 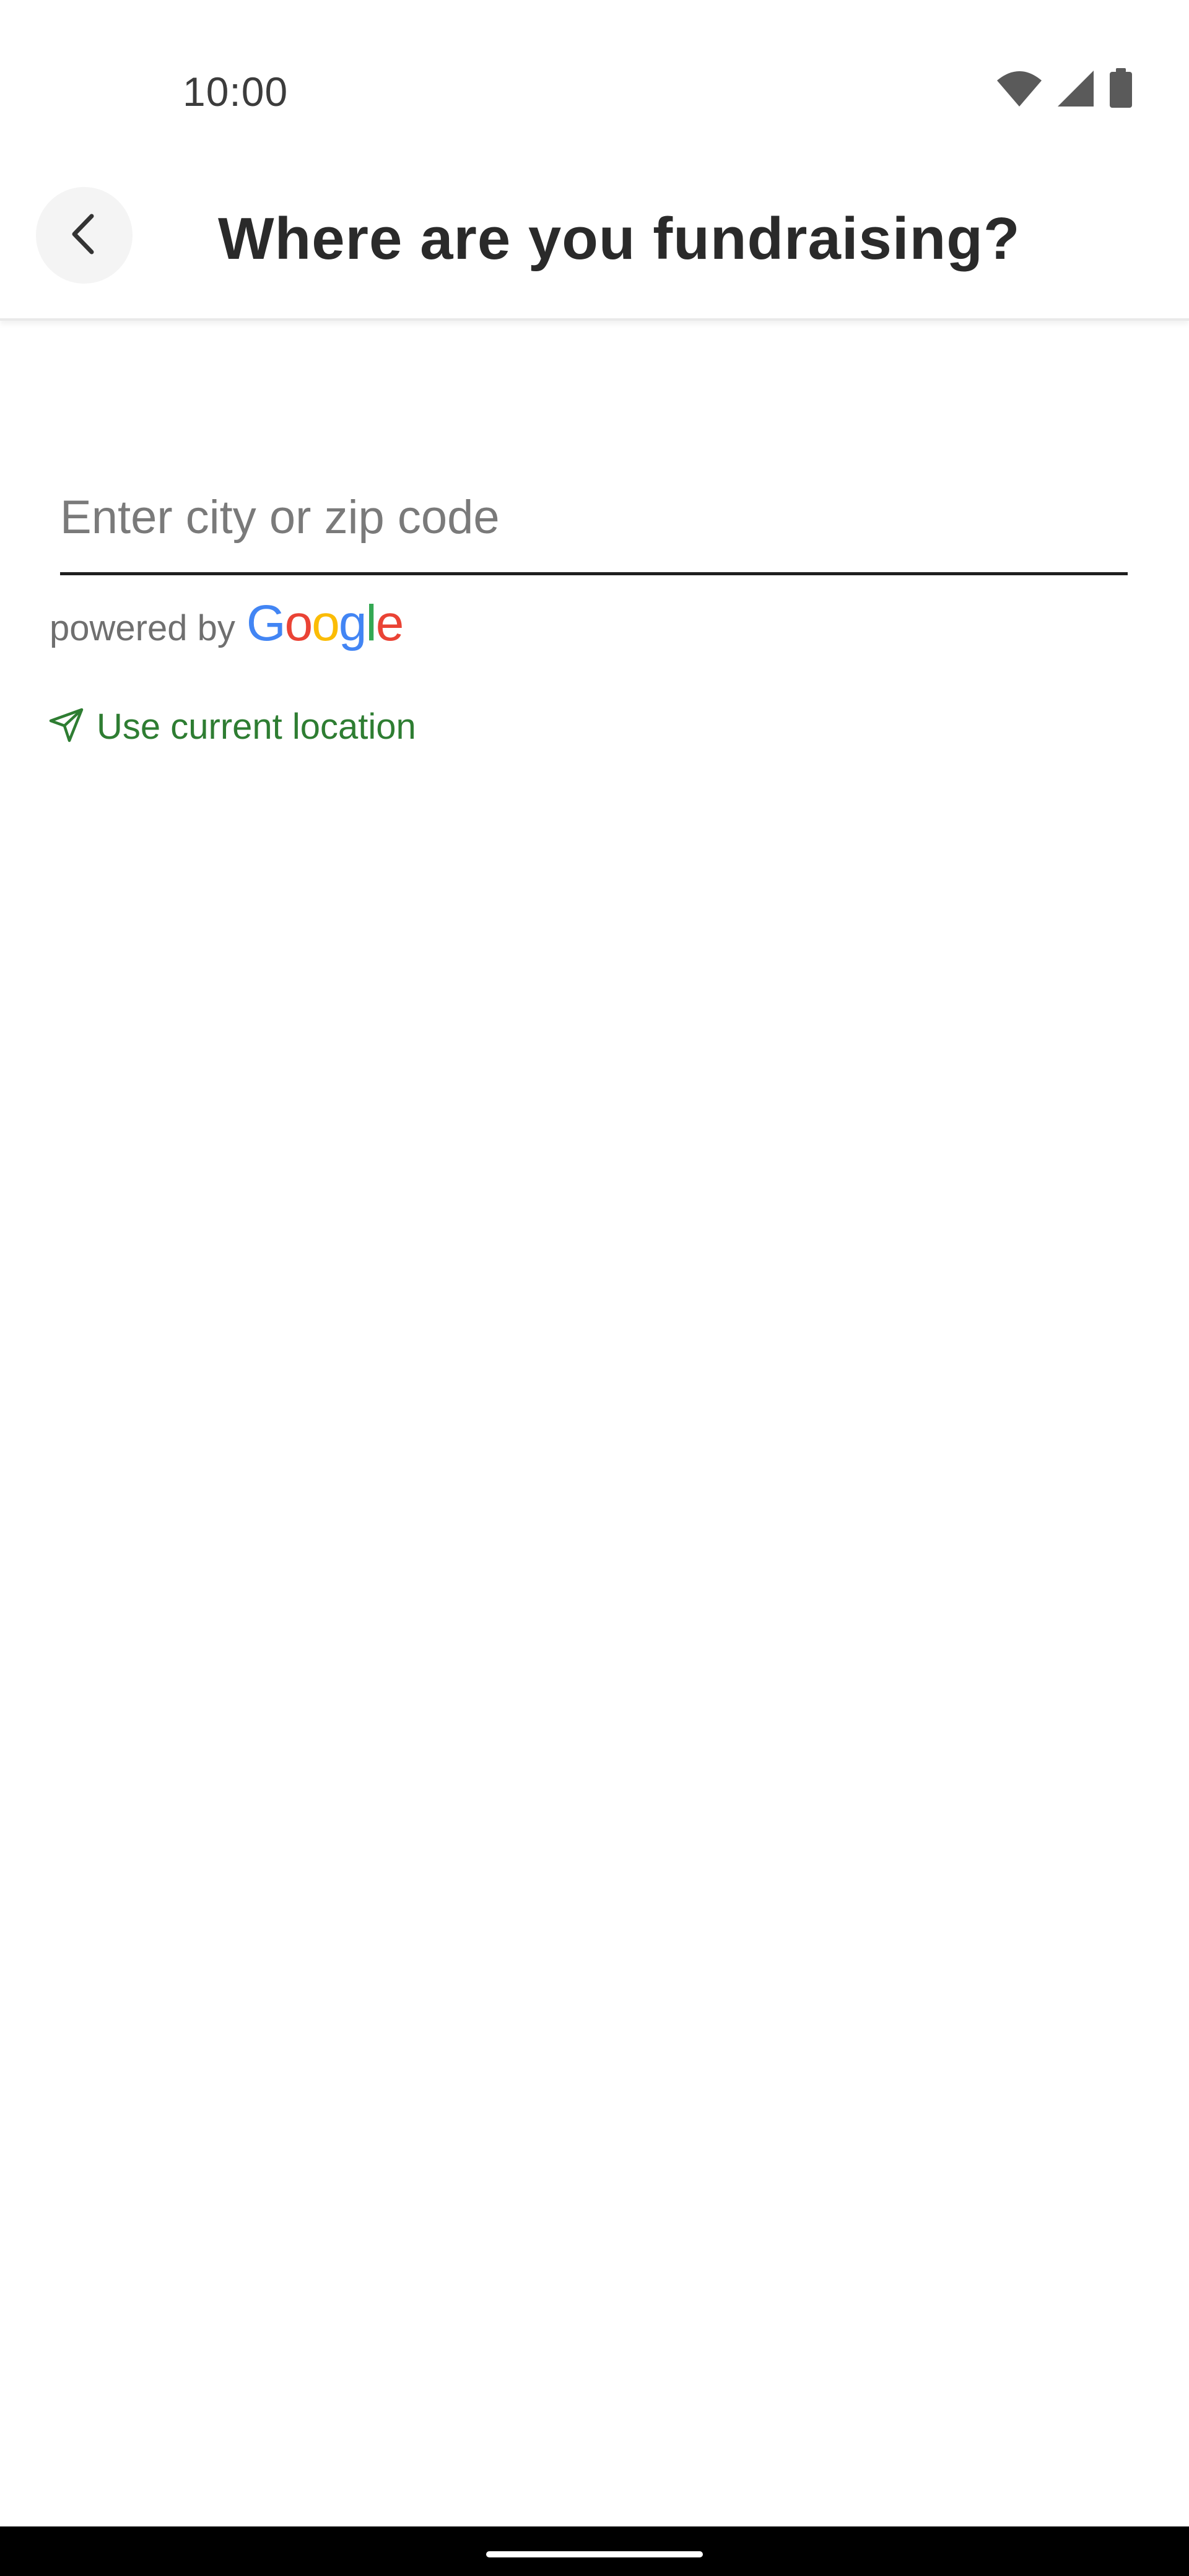 I want to click on google-attribution: powered by Google, so click(x=227, y=623).